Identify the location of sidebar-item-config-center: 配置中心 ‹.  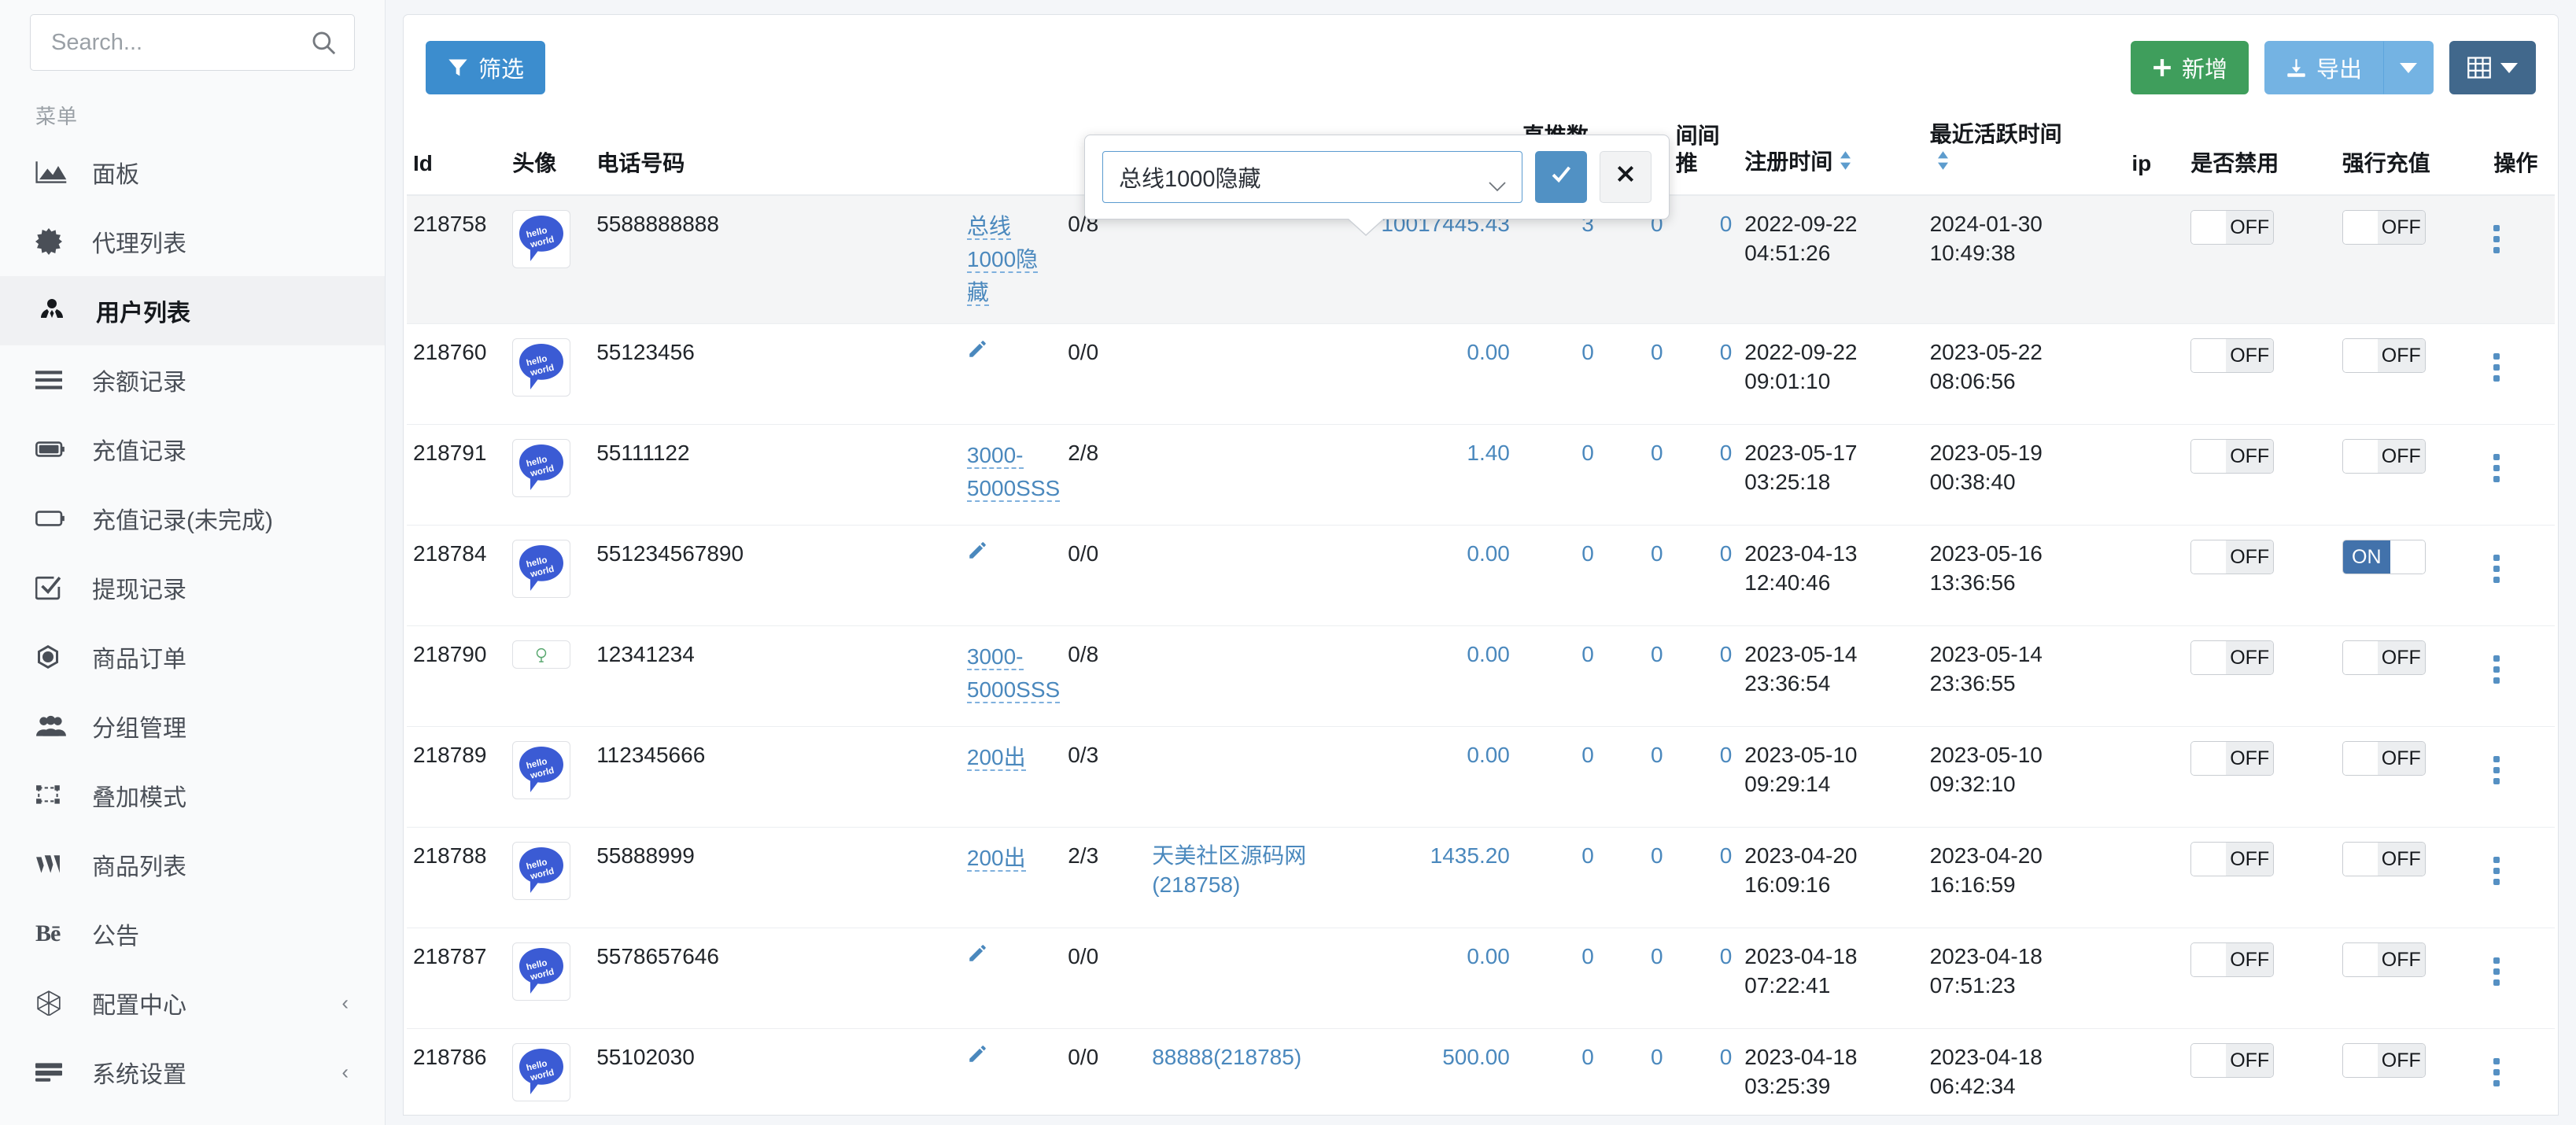
(192, 1003).